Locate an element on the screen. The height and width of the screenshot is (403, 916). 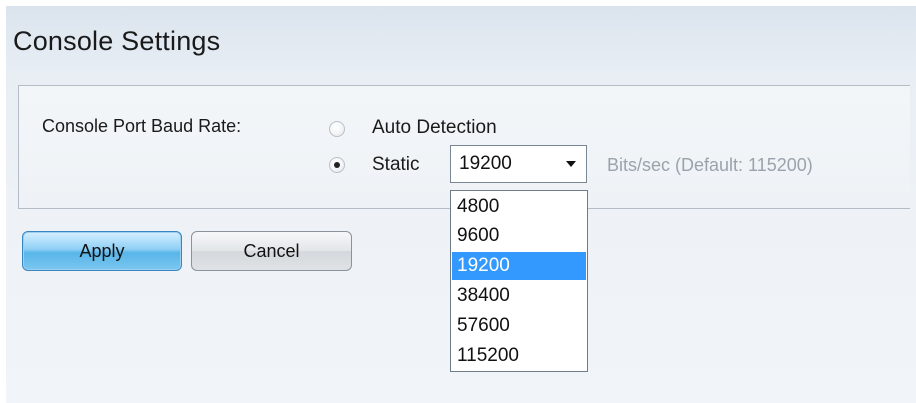
baud-option-9600: 9600 is located at coordinates (519, 236).